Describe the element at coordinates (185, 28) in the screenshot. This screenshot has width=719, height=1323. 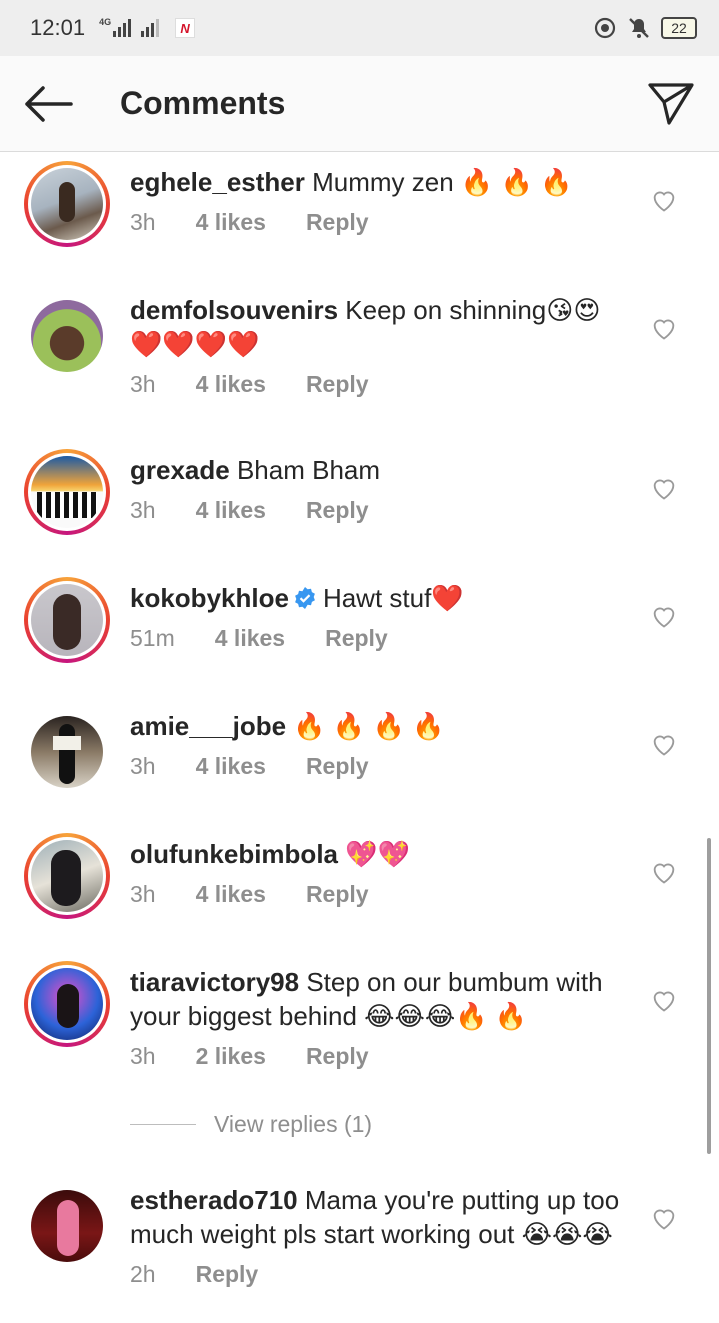
I see `app-notification-icon: N` at that location.